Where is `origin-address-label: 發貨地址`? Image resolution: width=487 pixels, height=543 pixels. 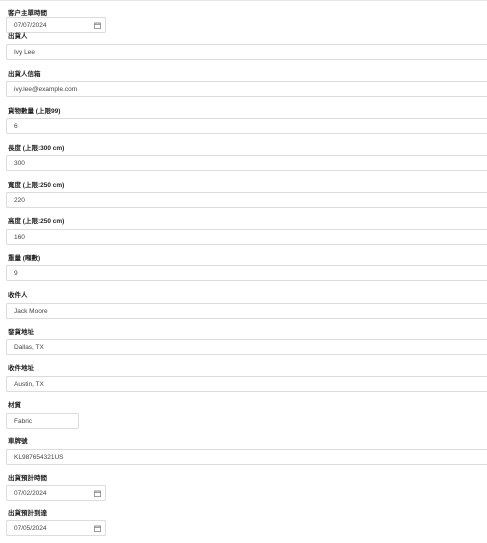 origin-address-label: 發貨地址 is located at coordinates (21, 332).